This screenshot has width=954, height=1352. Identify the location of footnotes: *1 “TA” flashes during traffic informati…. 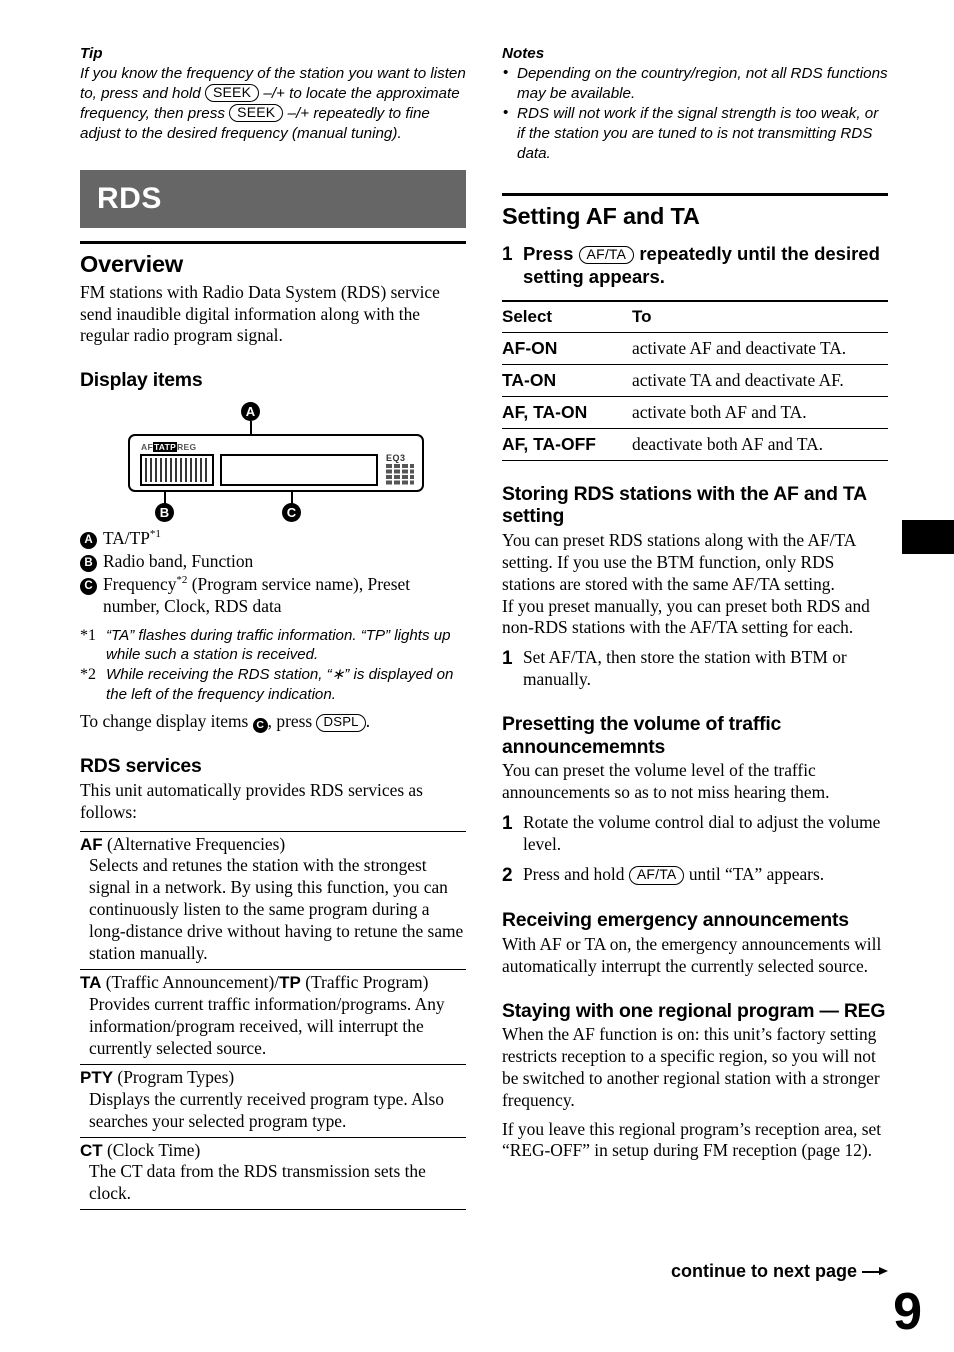
(273, 665).